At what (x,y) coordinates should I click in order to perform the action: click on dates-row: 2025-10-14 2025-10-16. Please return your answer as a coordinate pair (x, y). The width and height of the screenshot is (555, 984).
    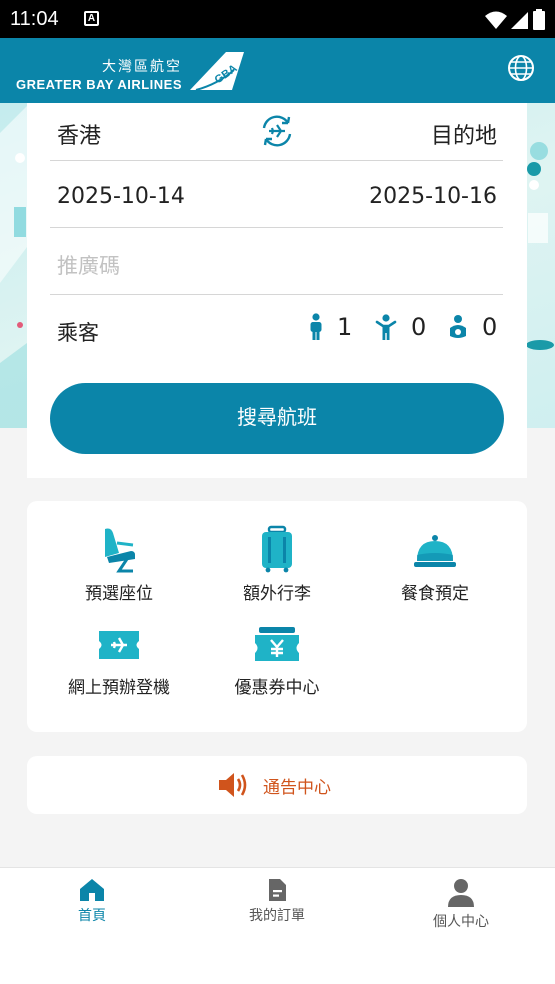
    Looking at the image, I should click on (276, 194).